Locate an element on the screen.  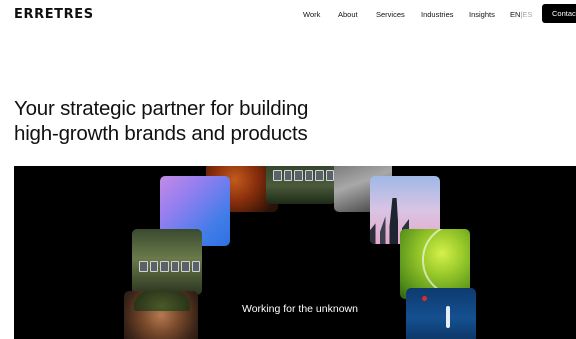
nav-link-insights: Insights is located at coordinates (482, 14).